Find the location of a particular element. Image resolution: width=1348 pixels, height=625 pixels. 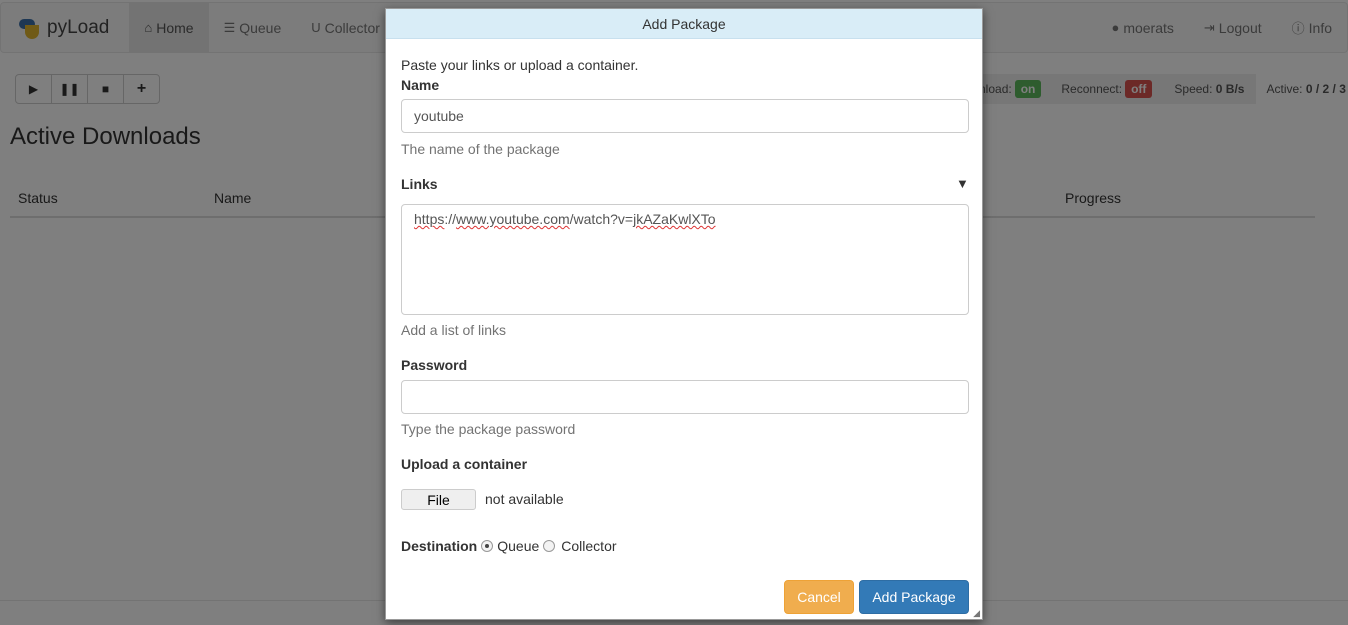

links-label: Links is located at coordinates (419, 184).